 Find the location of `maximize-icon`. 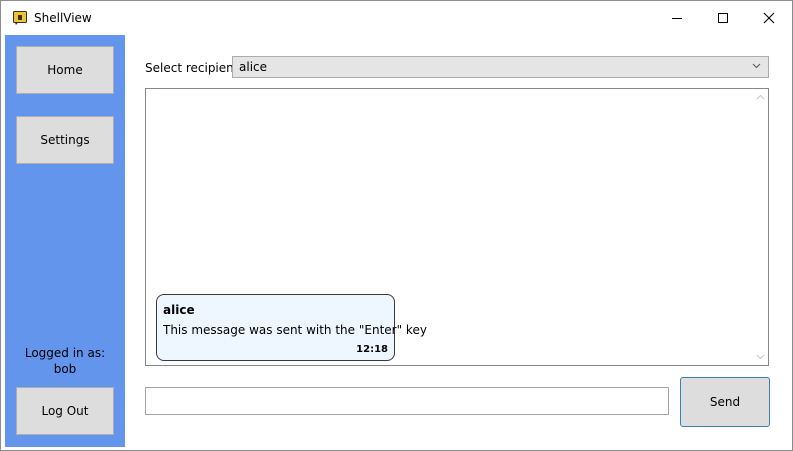

maximize-icon is located at coordinates (723, 18).